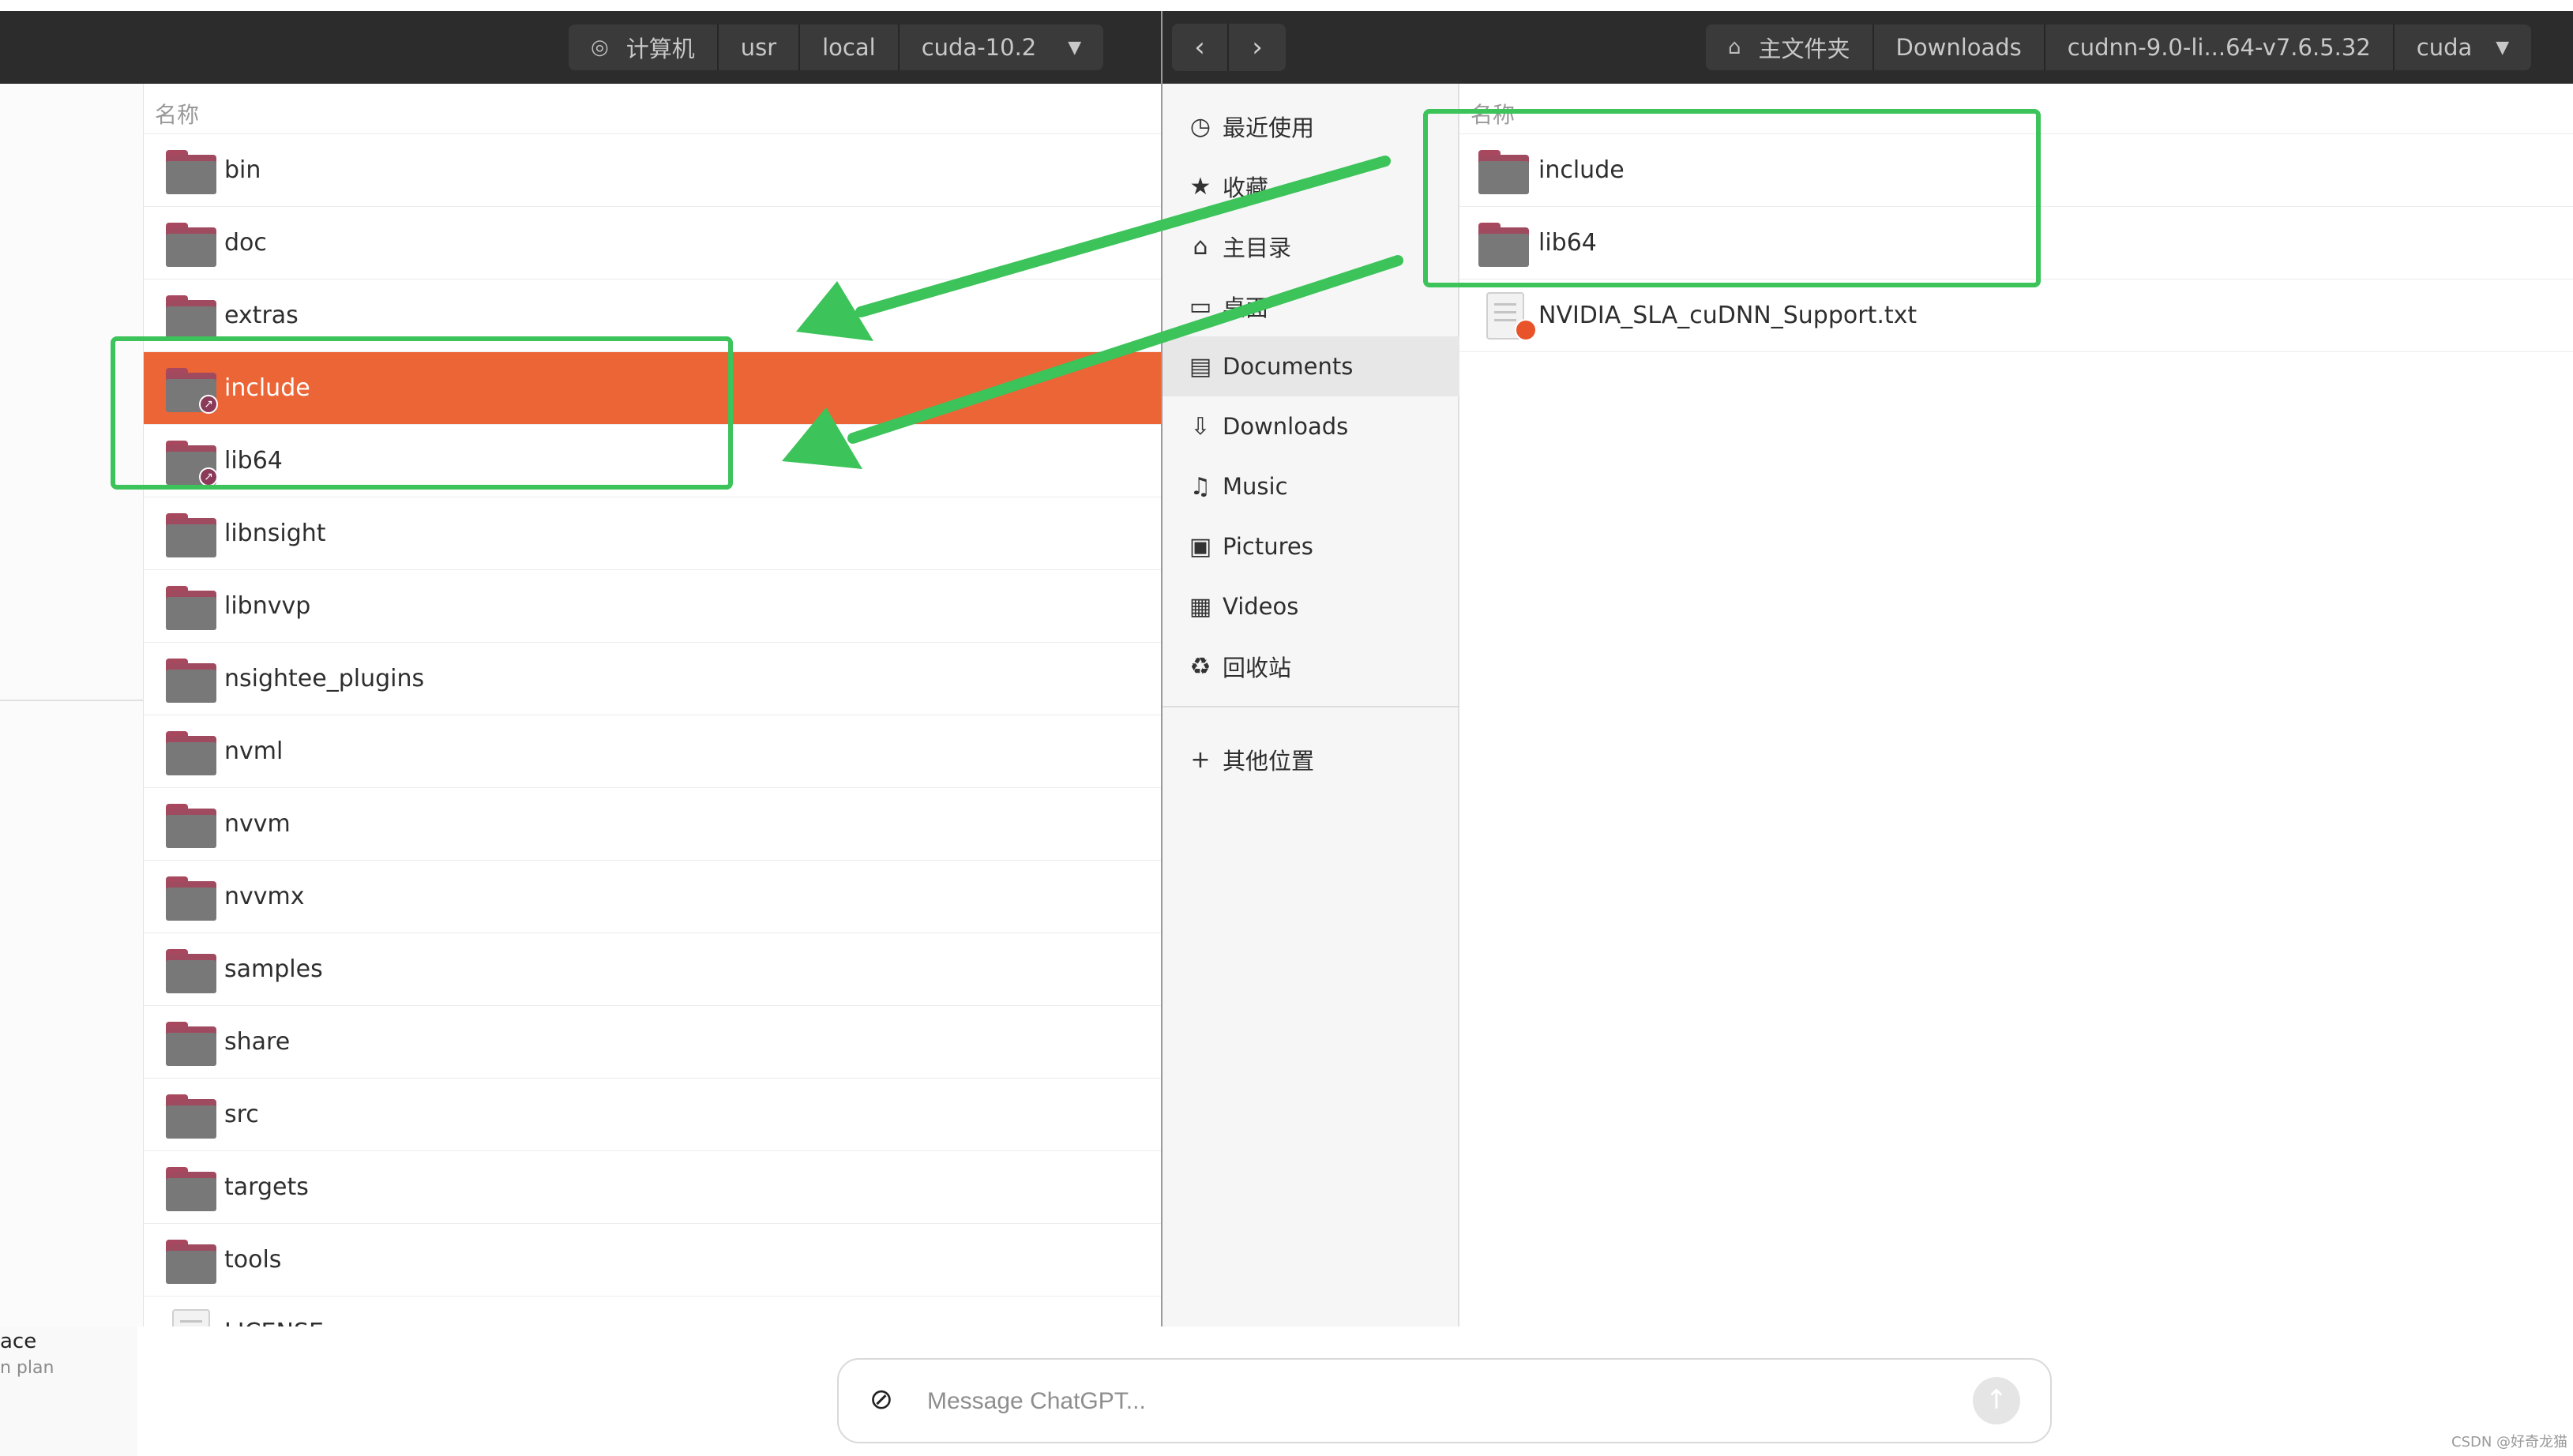 Image resolution: width=2573 pixels, height=1456 pixels. What do you see at coordinates (72, 705) in the screenshot?
I see `left-sidebar` at bounding box center [72, 705].